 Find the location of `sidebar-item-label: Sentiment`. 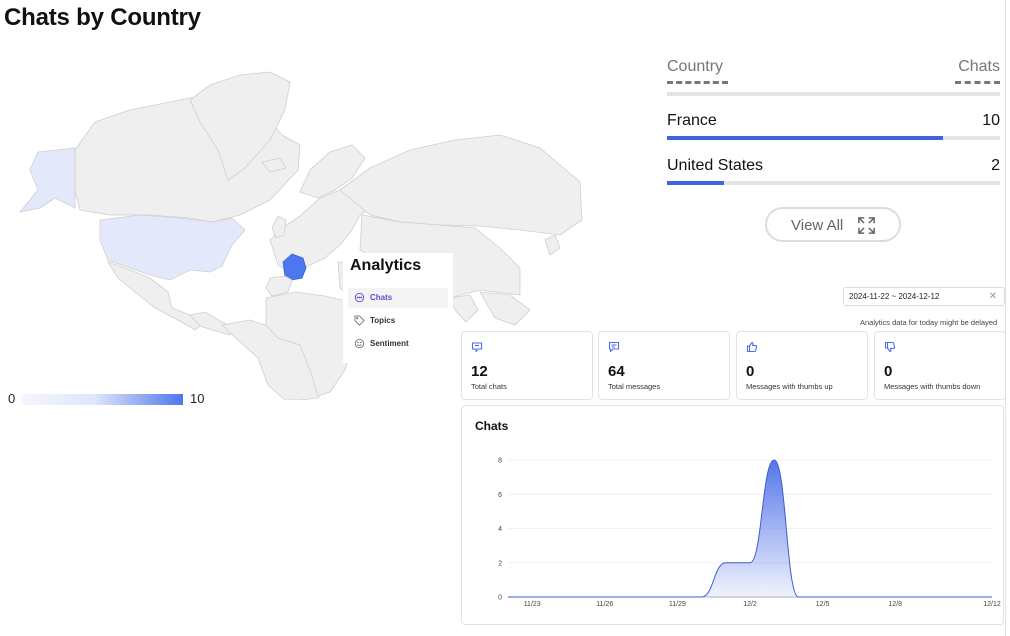

sidebar-item-label: Sentiment is located at coordinates (389, 343).